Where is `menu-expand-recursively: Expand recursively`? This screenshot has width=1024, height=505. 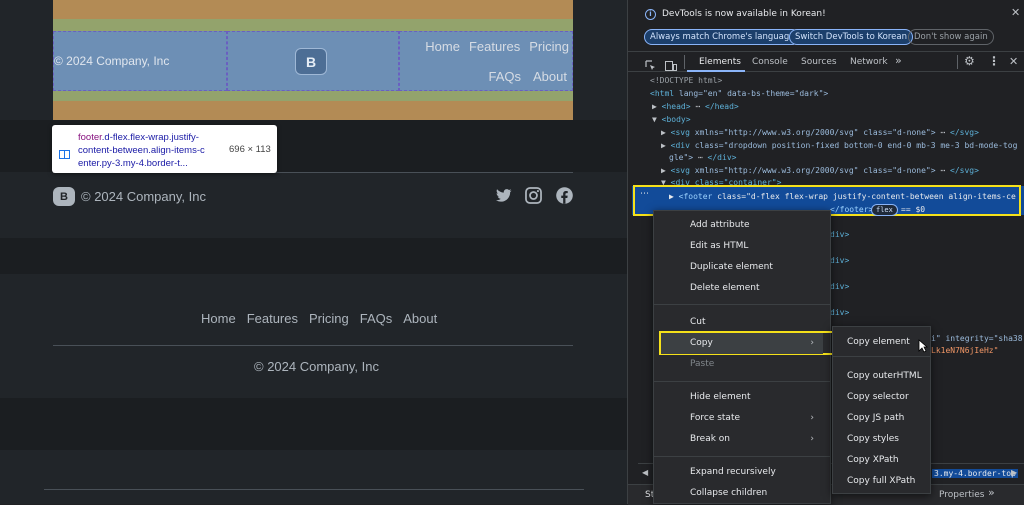
menu-expand-recursively: Expand recursively is located at coordinates (742, 472).